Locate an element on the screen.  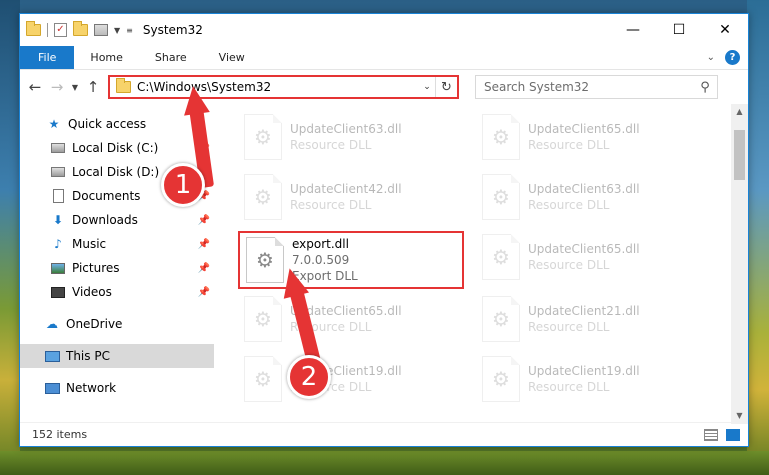
desktop-background-left is located at coordinates (10, 237).